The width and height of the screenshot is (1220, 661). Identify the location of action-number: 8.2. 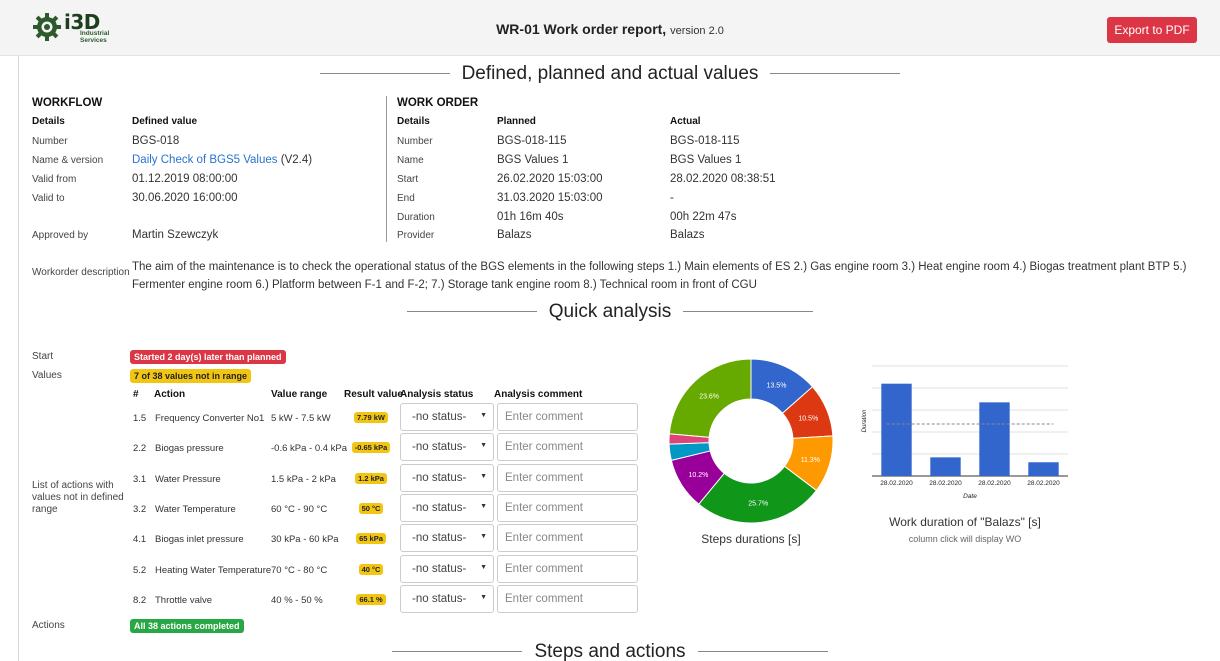
(140, 600).